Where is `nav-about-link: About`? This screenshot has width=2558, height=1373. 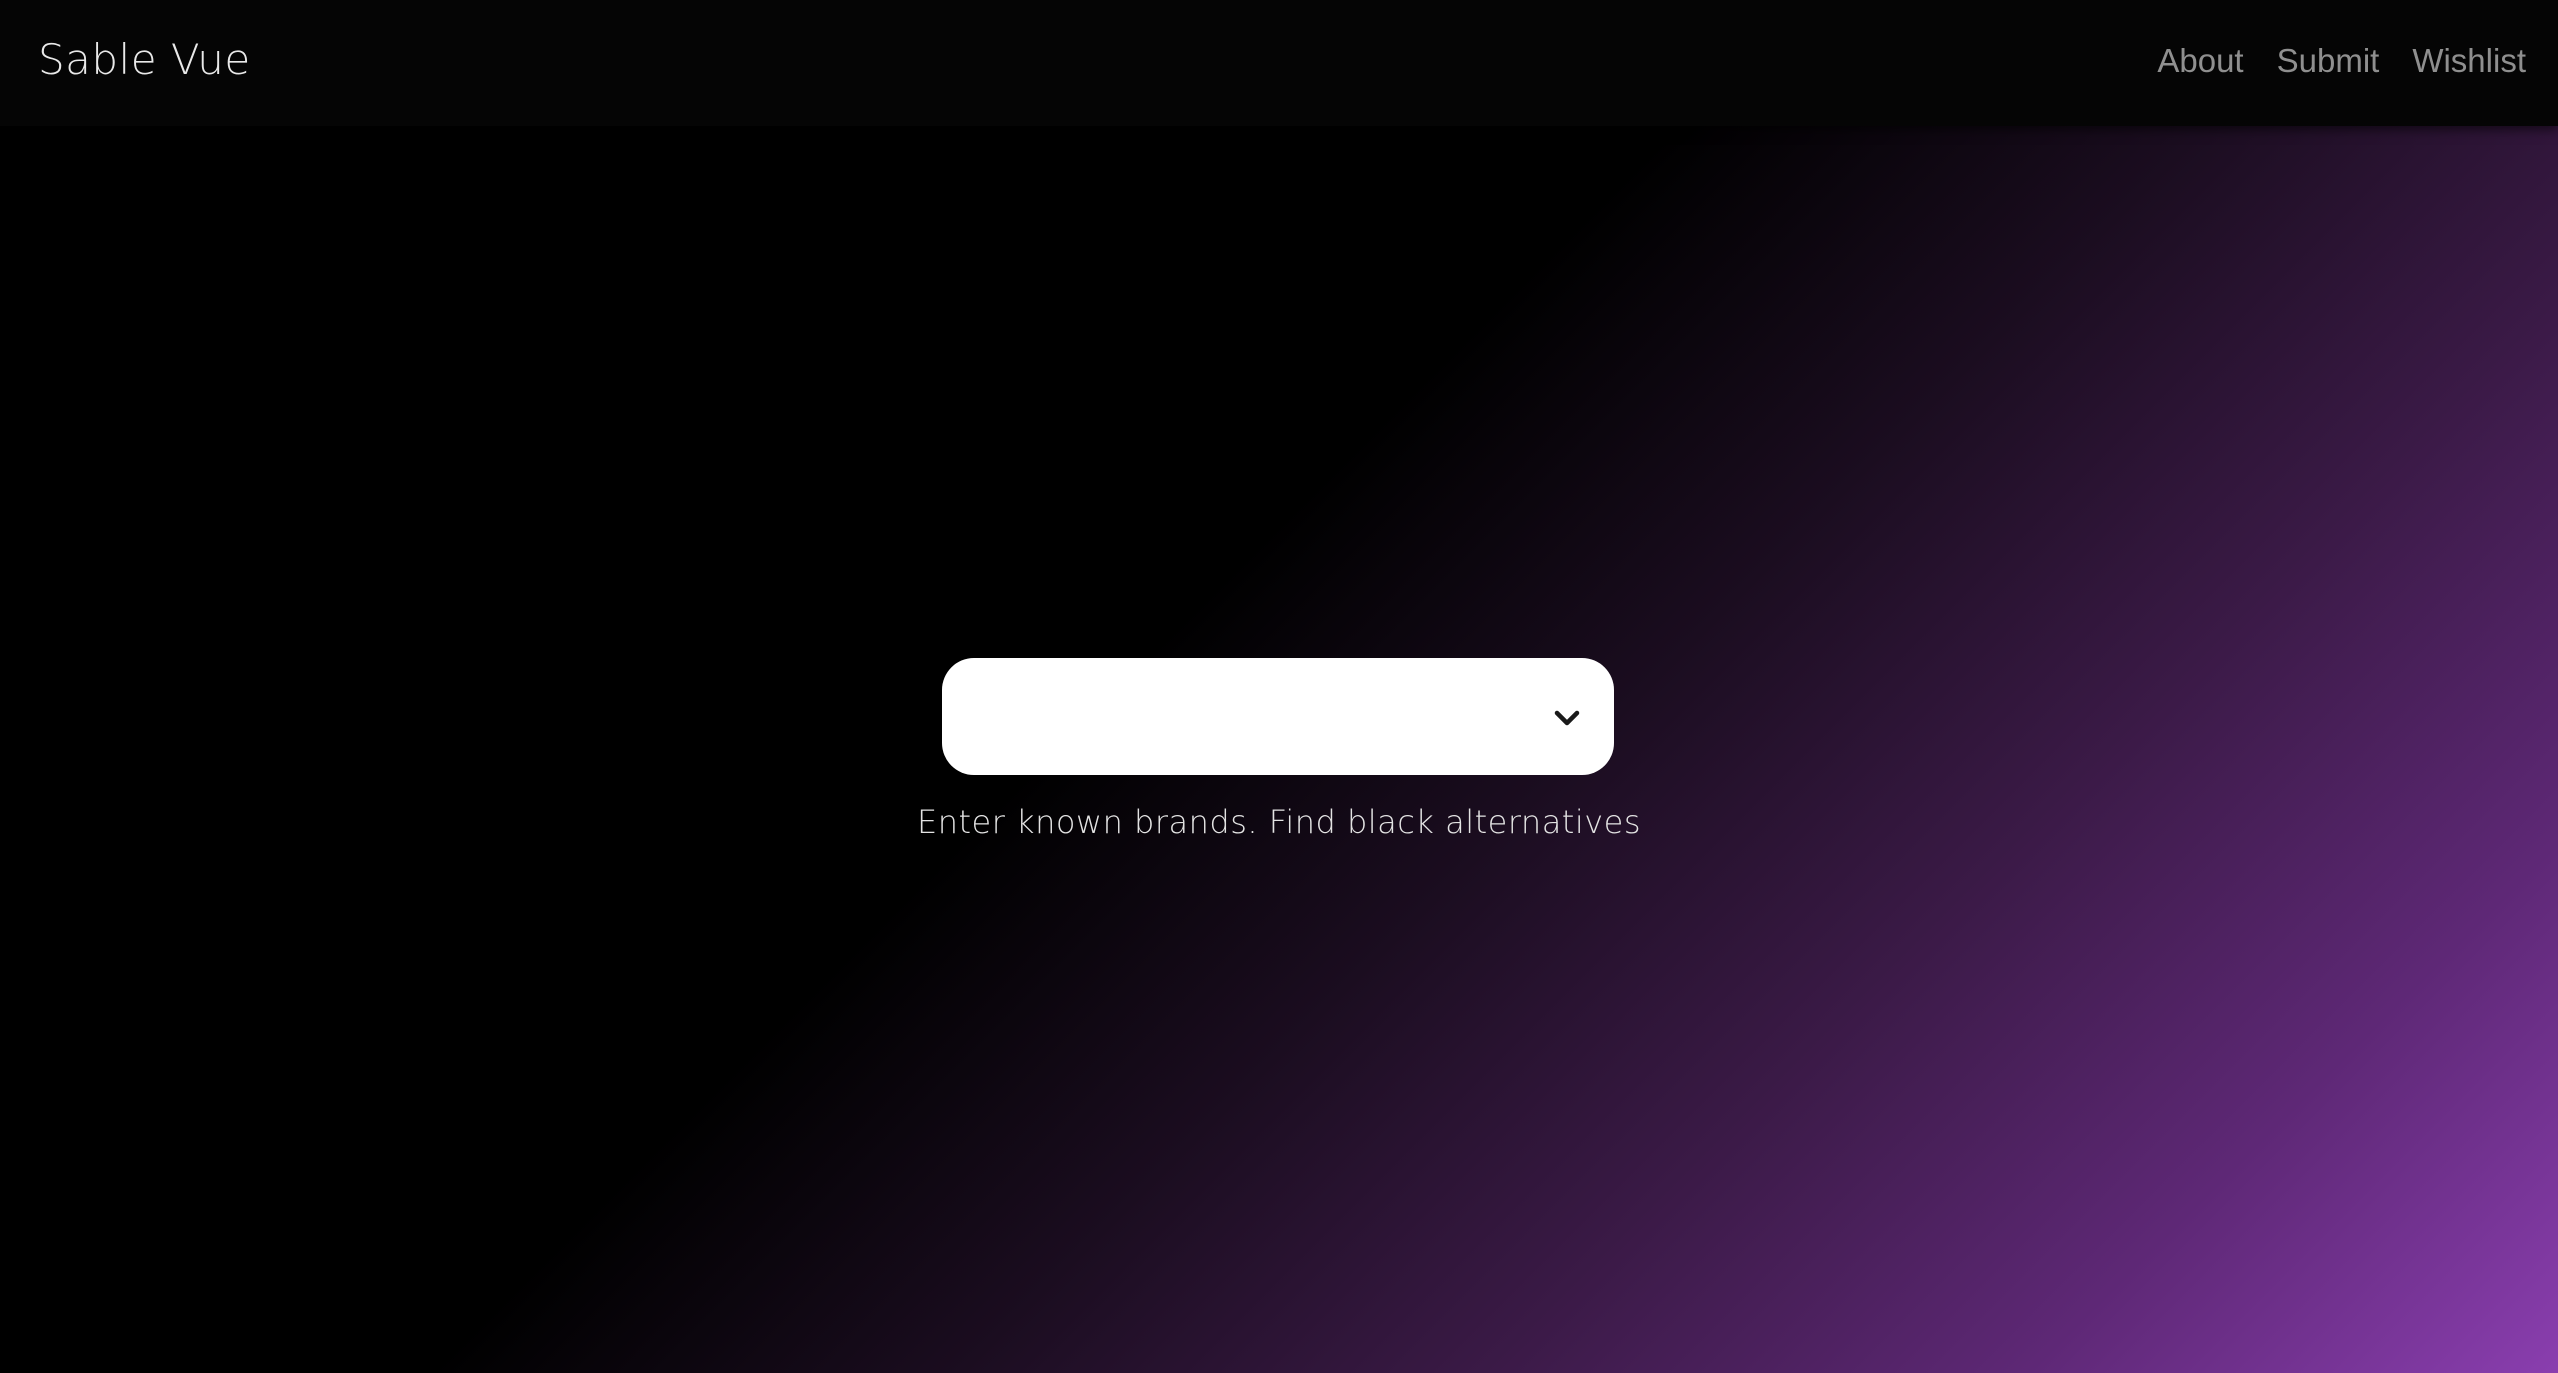
nav-about-link: About is located at coordinates (2200, 61).